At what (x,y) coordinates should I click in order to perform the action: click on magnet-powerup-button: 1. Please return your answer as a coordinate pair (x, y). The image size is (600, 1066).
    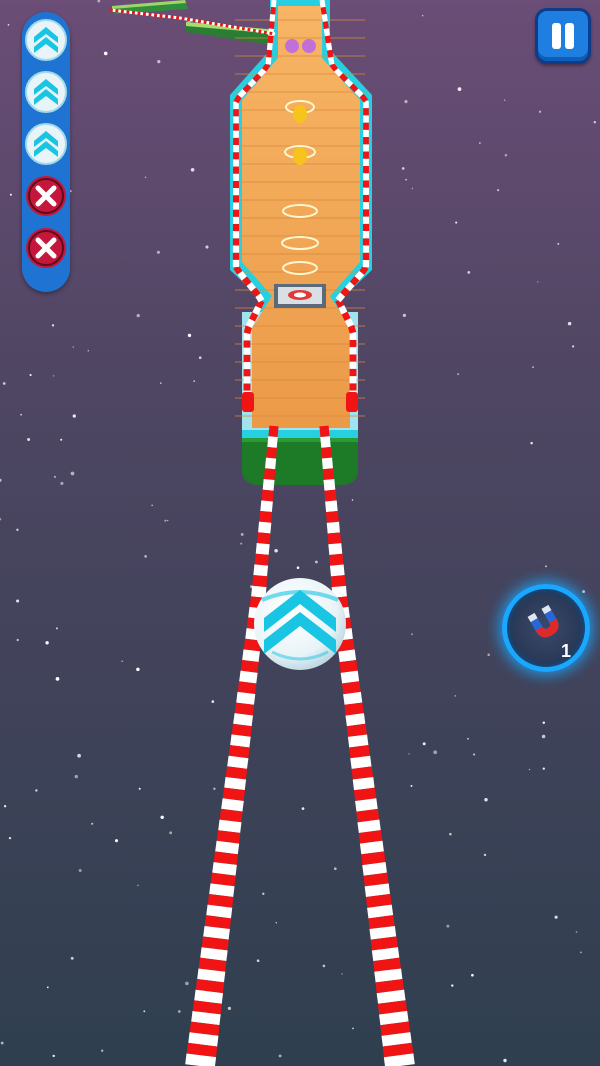
    Looking at the image, I should click on (546, 628).